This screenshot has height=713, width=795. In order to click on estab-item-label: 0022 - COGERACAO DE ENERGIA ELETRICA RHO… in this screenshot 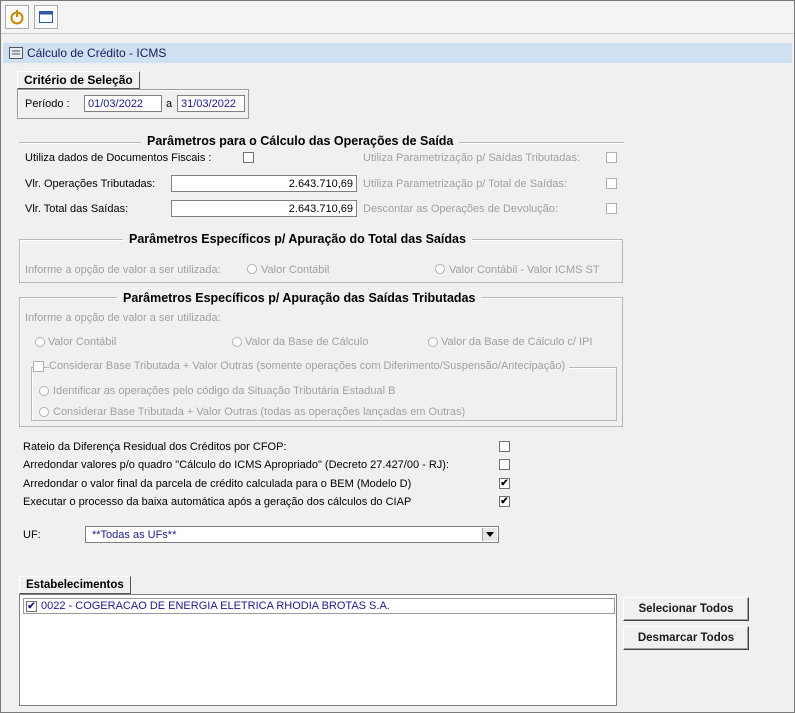, I will do `click(215, 606)`.